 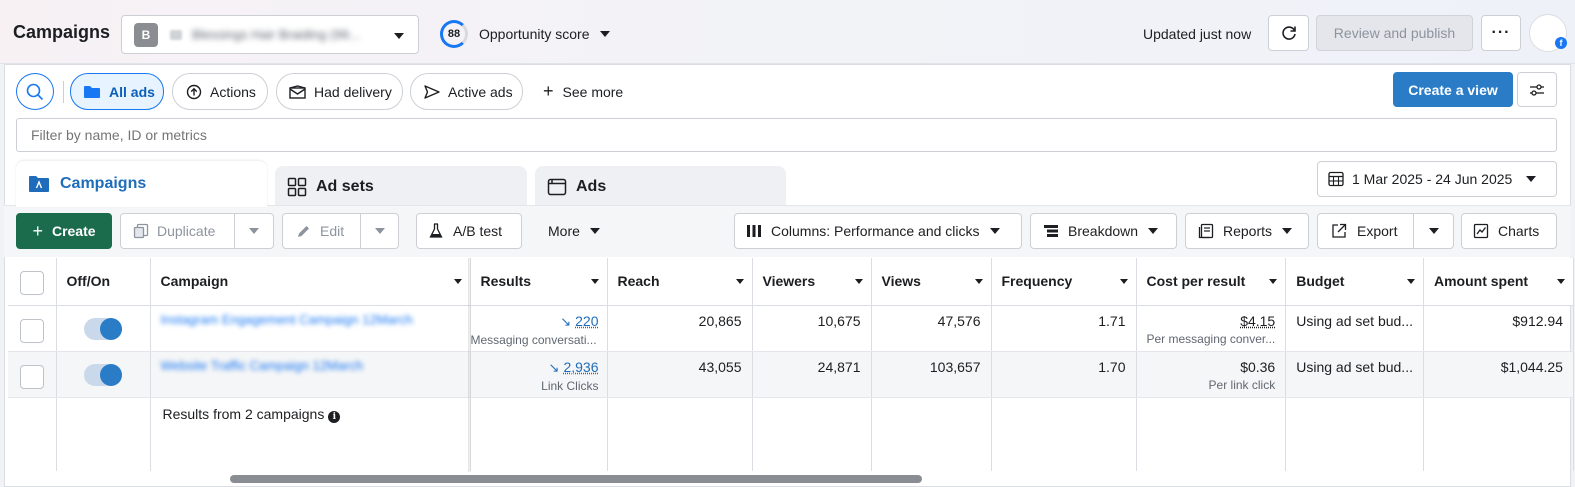 I want to click on all-ads-label: All ads, so click(x=132, y=91).